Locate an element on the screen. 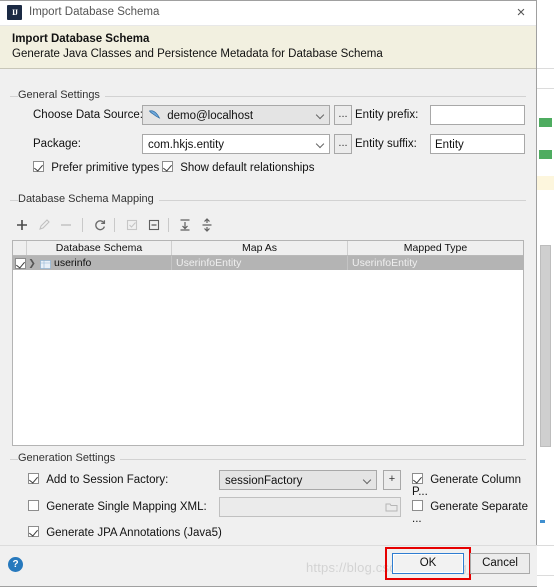 This screenshot has height=587, width=554. prefer-primitive-types-label: Prefer primitive types is located at coordinates (105, 167).